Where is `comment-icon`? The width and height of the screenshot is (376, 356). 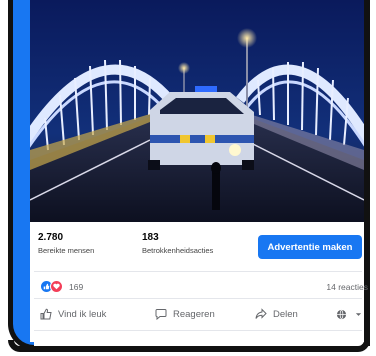
comment-icon is located at coordinates (161, 314).